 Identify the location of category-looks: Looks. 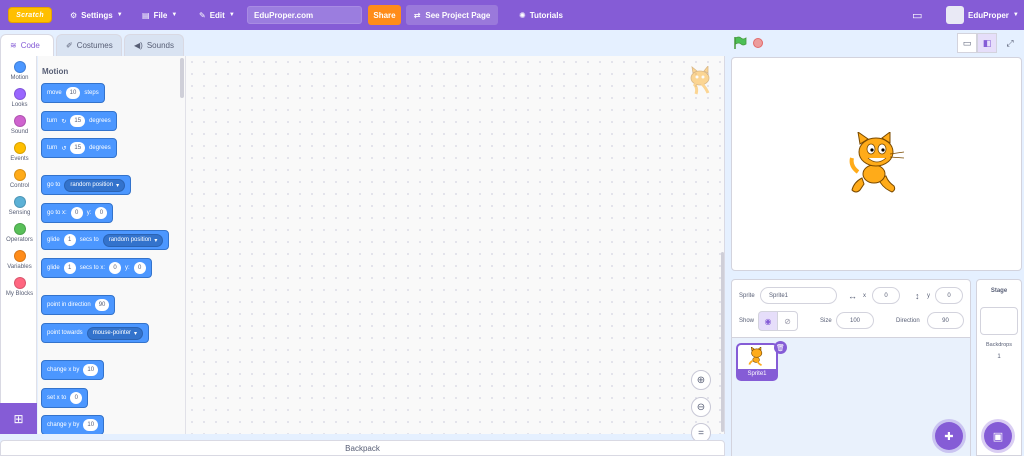
(19, 98).